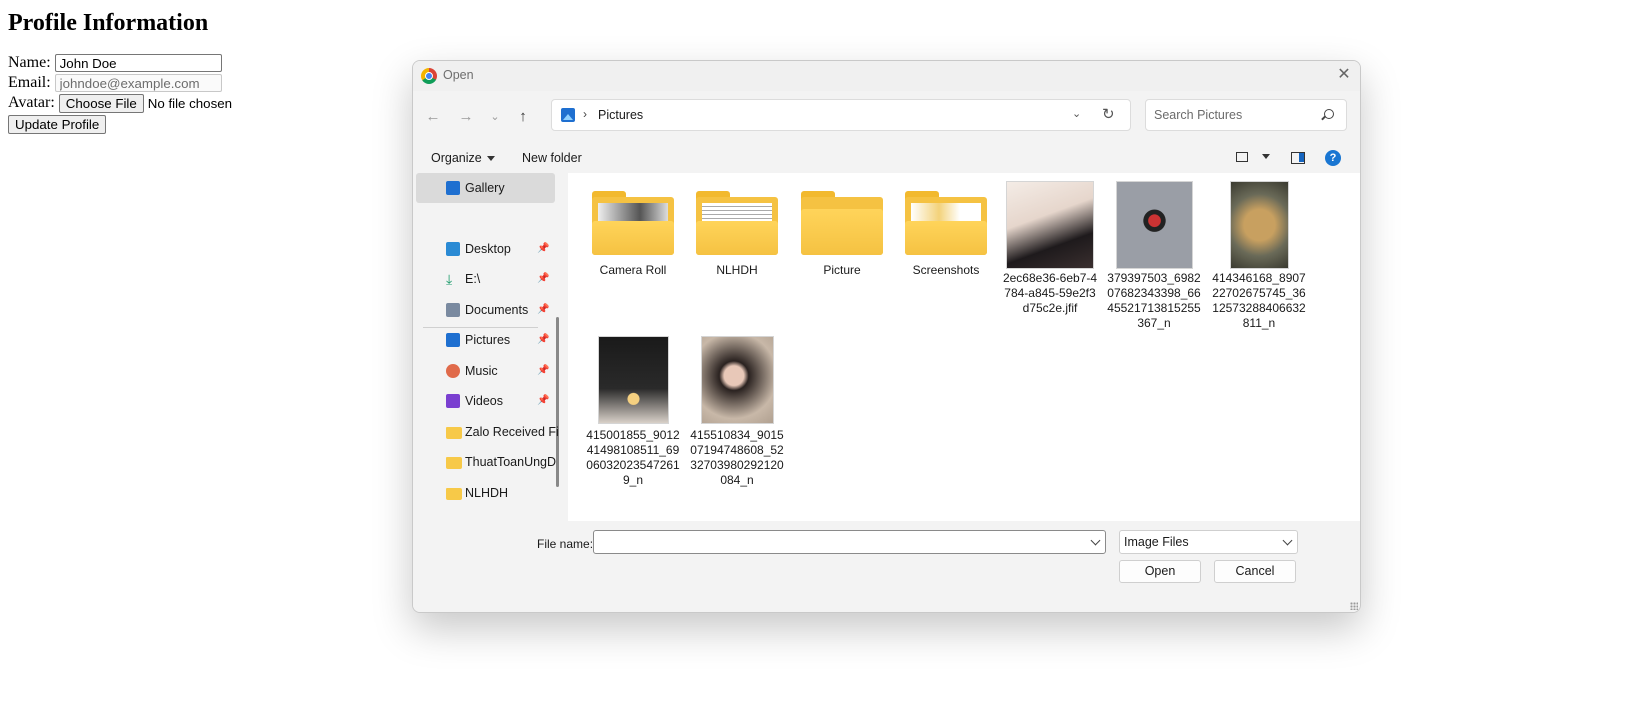 This screenshot has height=723, width=1644. What do you see at coordinates (1344, 75) in the screenshot?
I see `close-icon: ✕` at bounding box center [1344, 75].